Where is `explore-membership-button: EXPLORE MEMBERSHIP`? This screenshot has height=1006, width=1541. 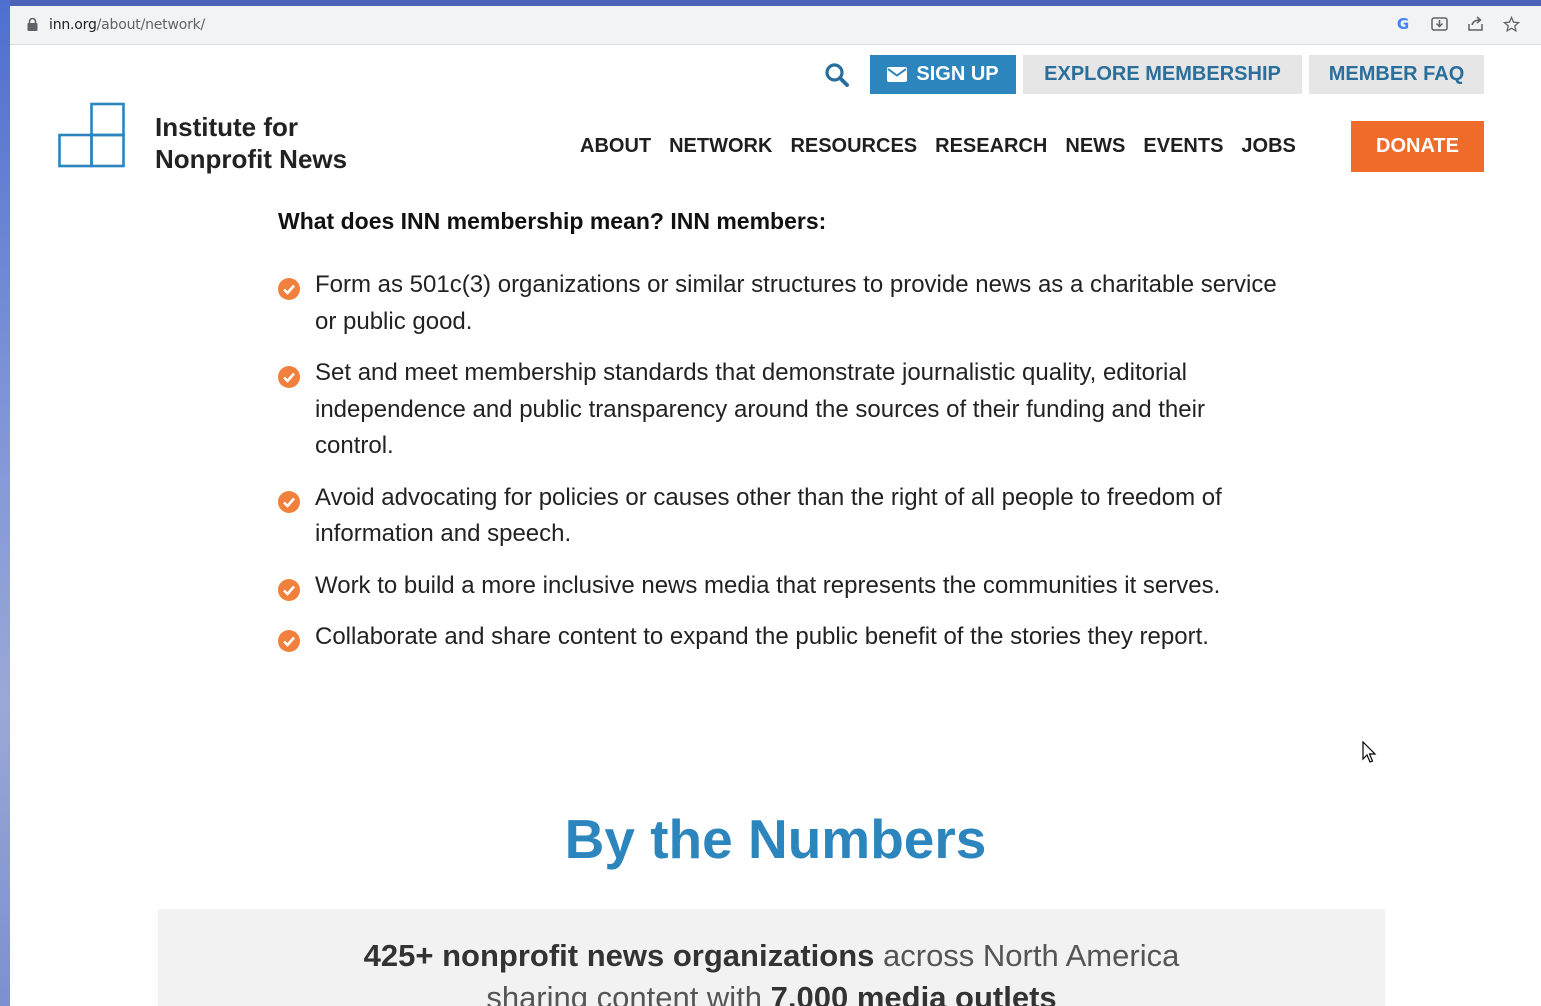 explore-membership-button: EXPLORE MEMBERSHIP is located at coordinates (1162, 74).